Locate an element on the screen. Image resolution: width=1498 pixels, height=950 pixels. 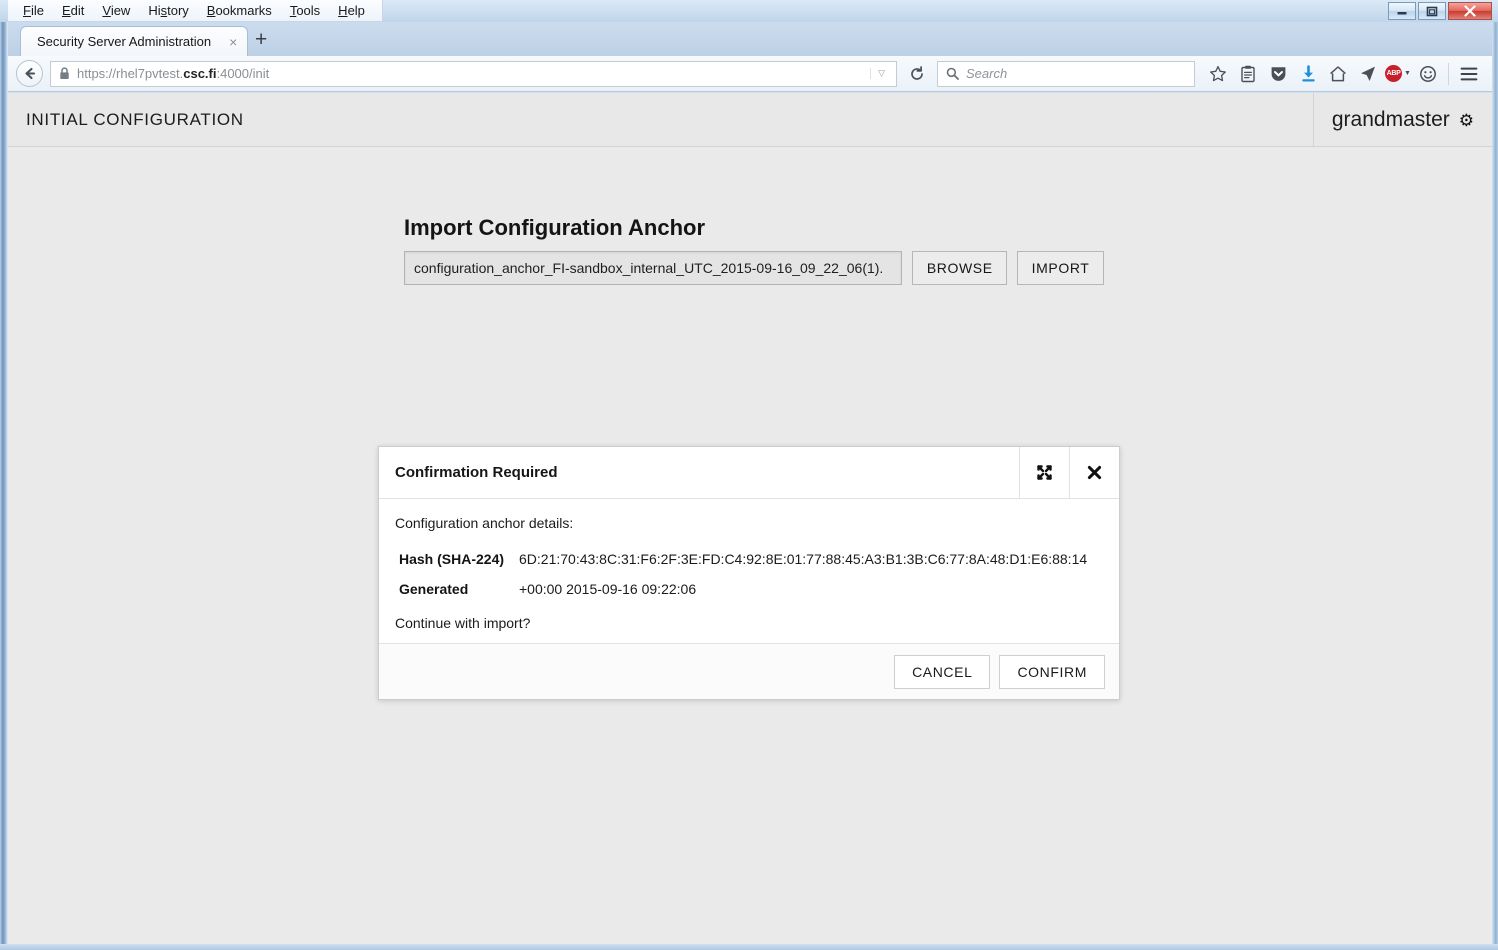
dialog-close-icon is located at coordinates (1094, 472).